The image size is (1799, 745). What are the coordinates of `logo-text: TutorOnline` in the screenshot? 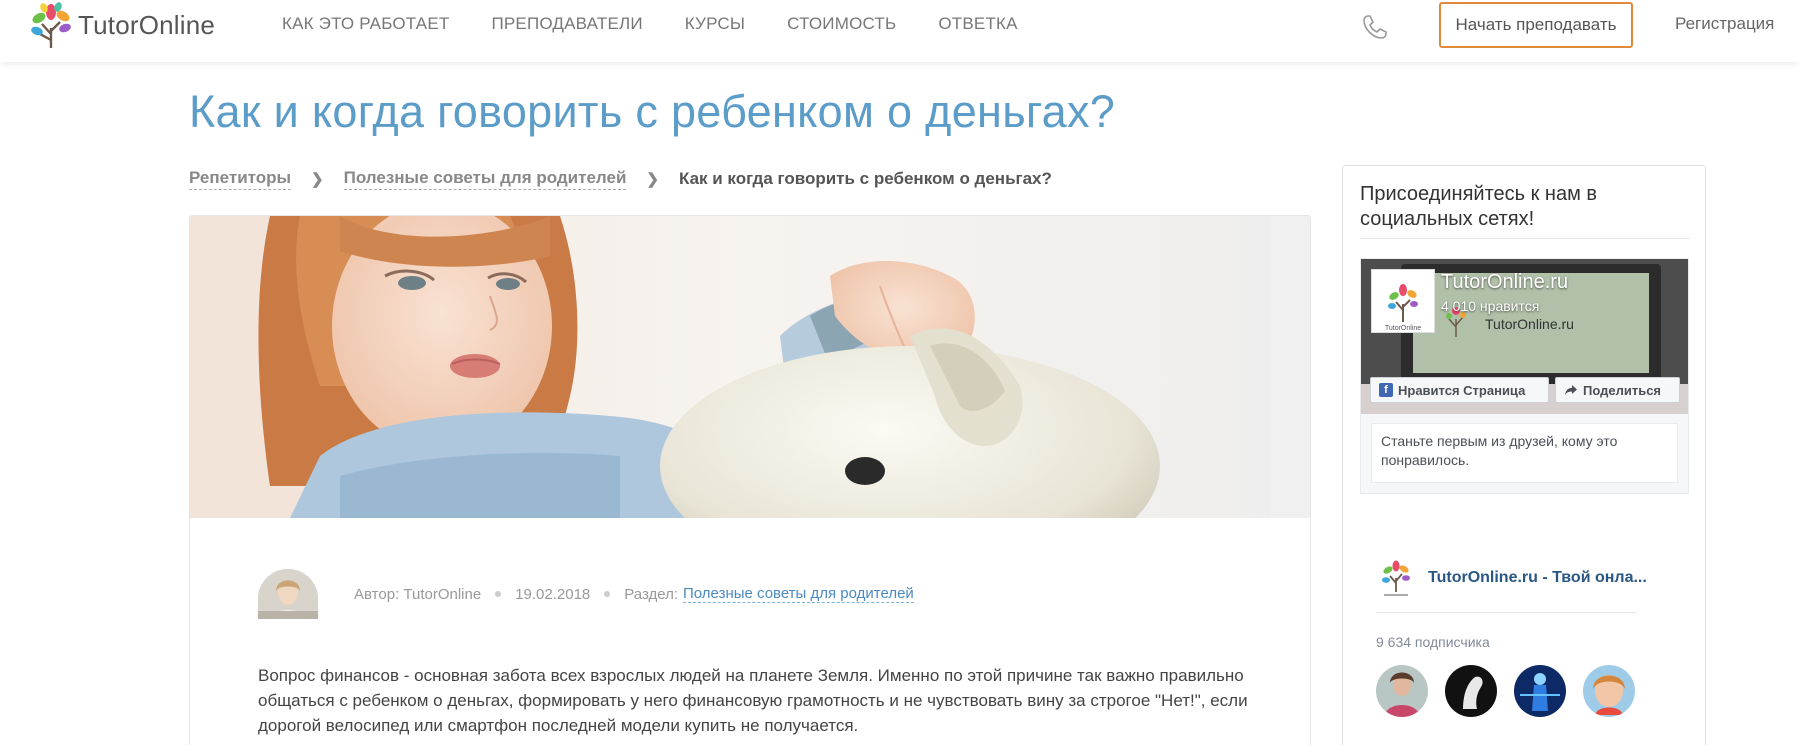 It's located at (147, 24).